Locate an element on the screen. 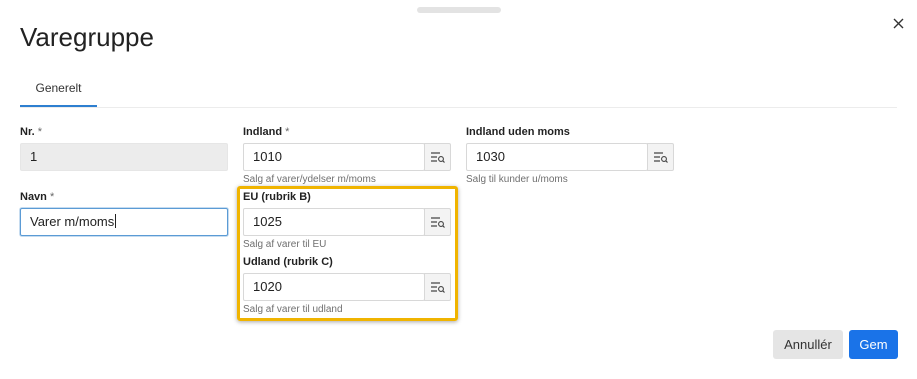 The height and width of the screenshot is (379, 917). udland-hint: Salg af varer til udland is located at coordinates (293, 309).